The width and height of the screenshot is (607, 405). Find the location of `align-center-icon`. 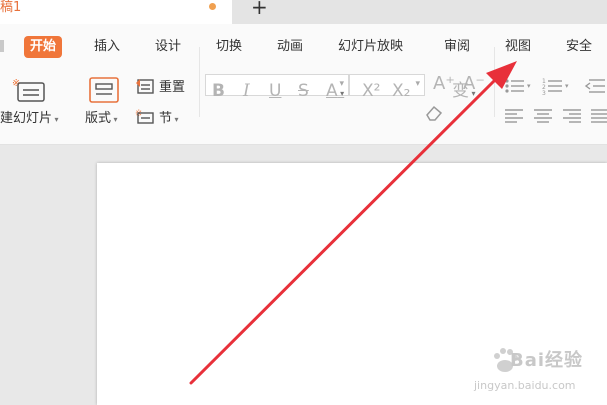

align-center-icon is located at coordinates (543, 116).